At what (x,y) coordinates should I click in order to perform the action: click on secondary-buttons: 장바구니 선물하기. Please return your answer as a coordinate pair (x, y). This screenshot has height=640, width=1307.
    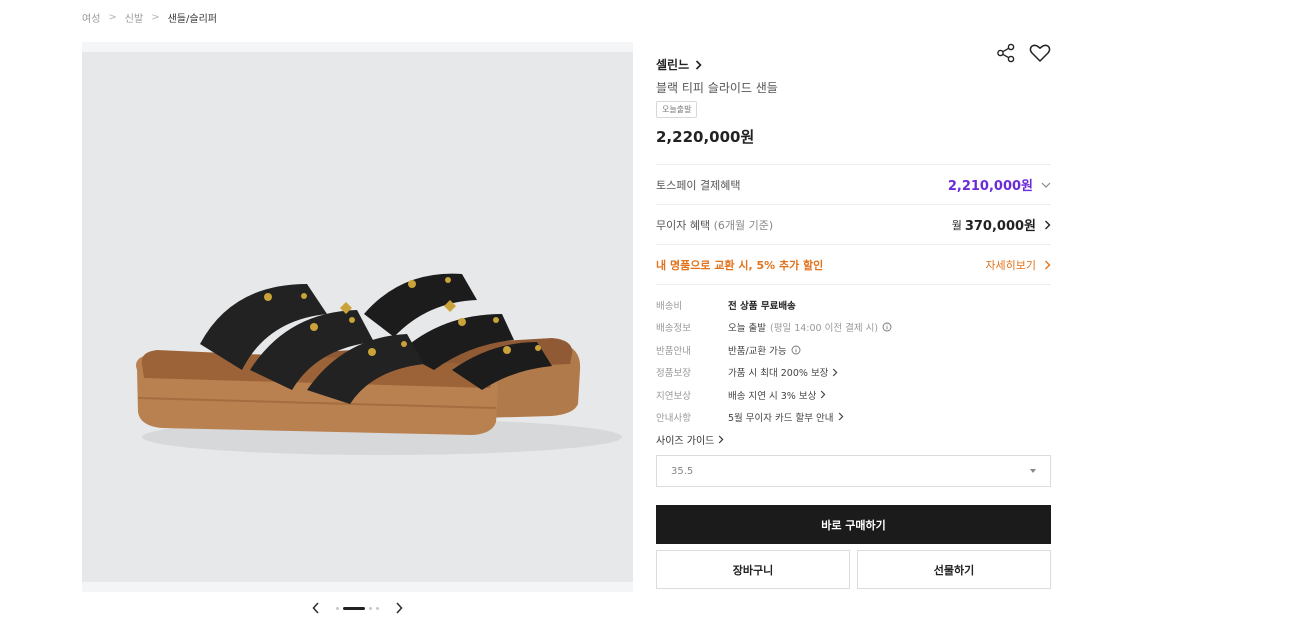
    Looking at the image, I should click on (853, 570).